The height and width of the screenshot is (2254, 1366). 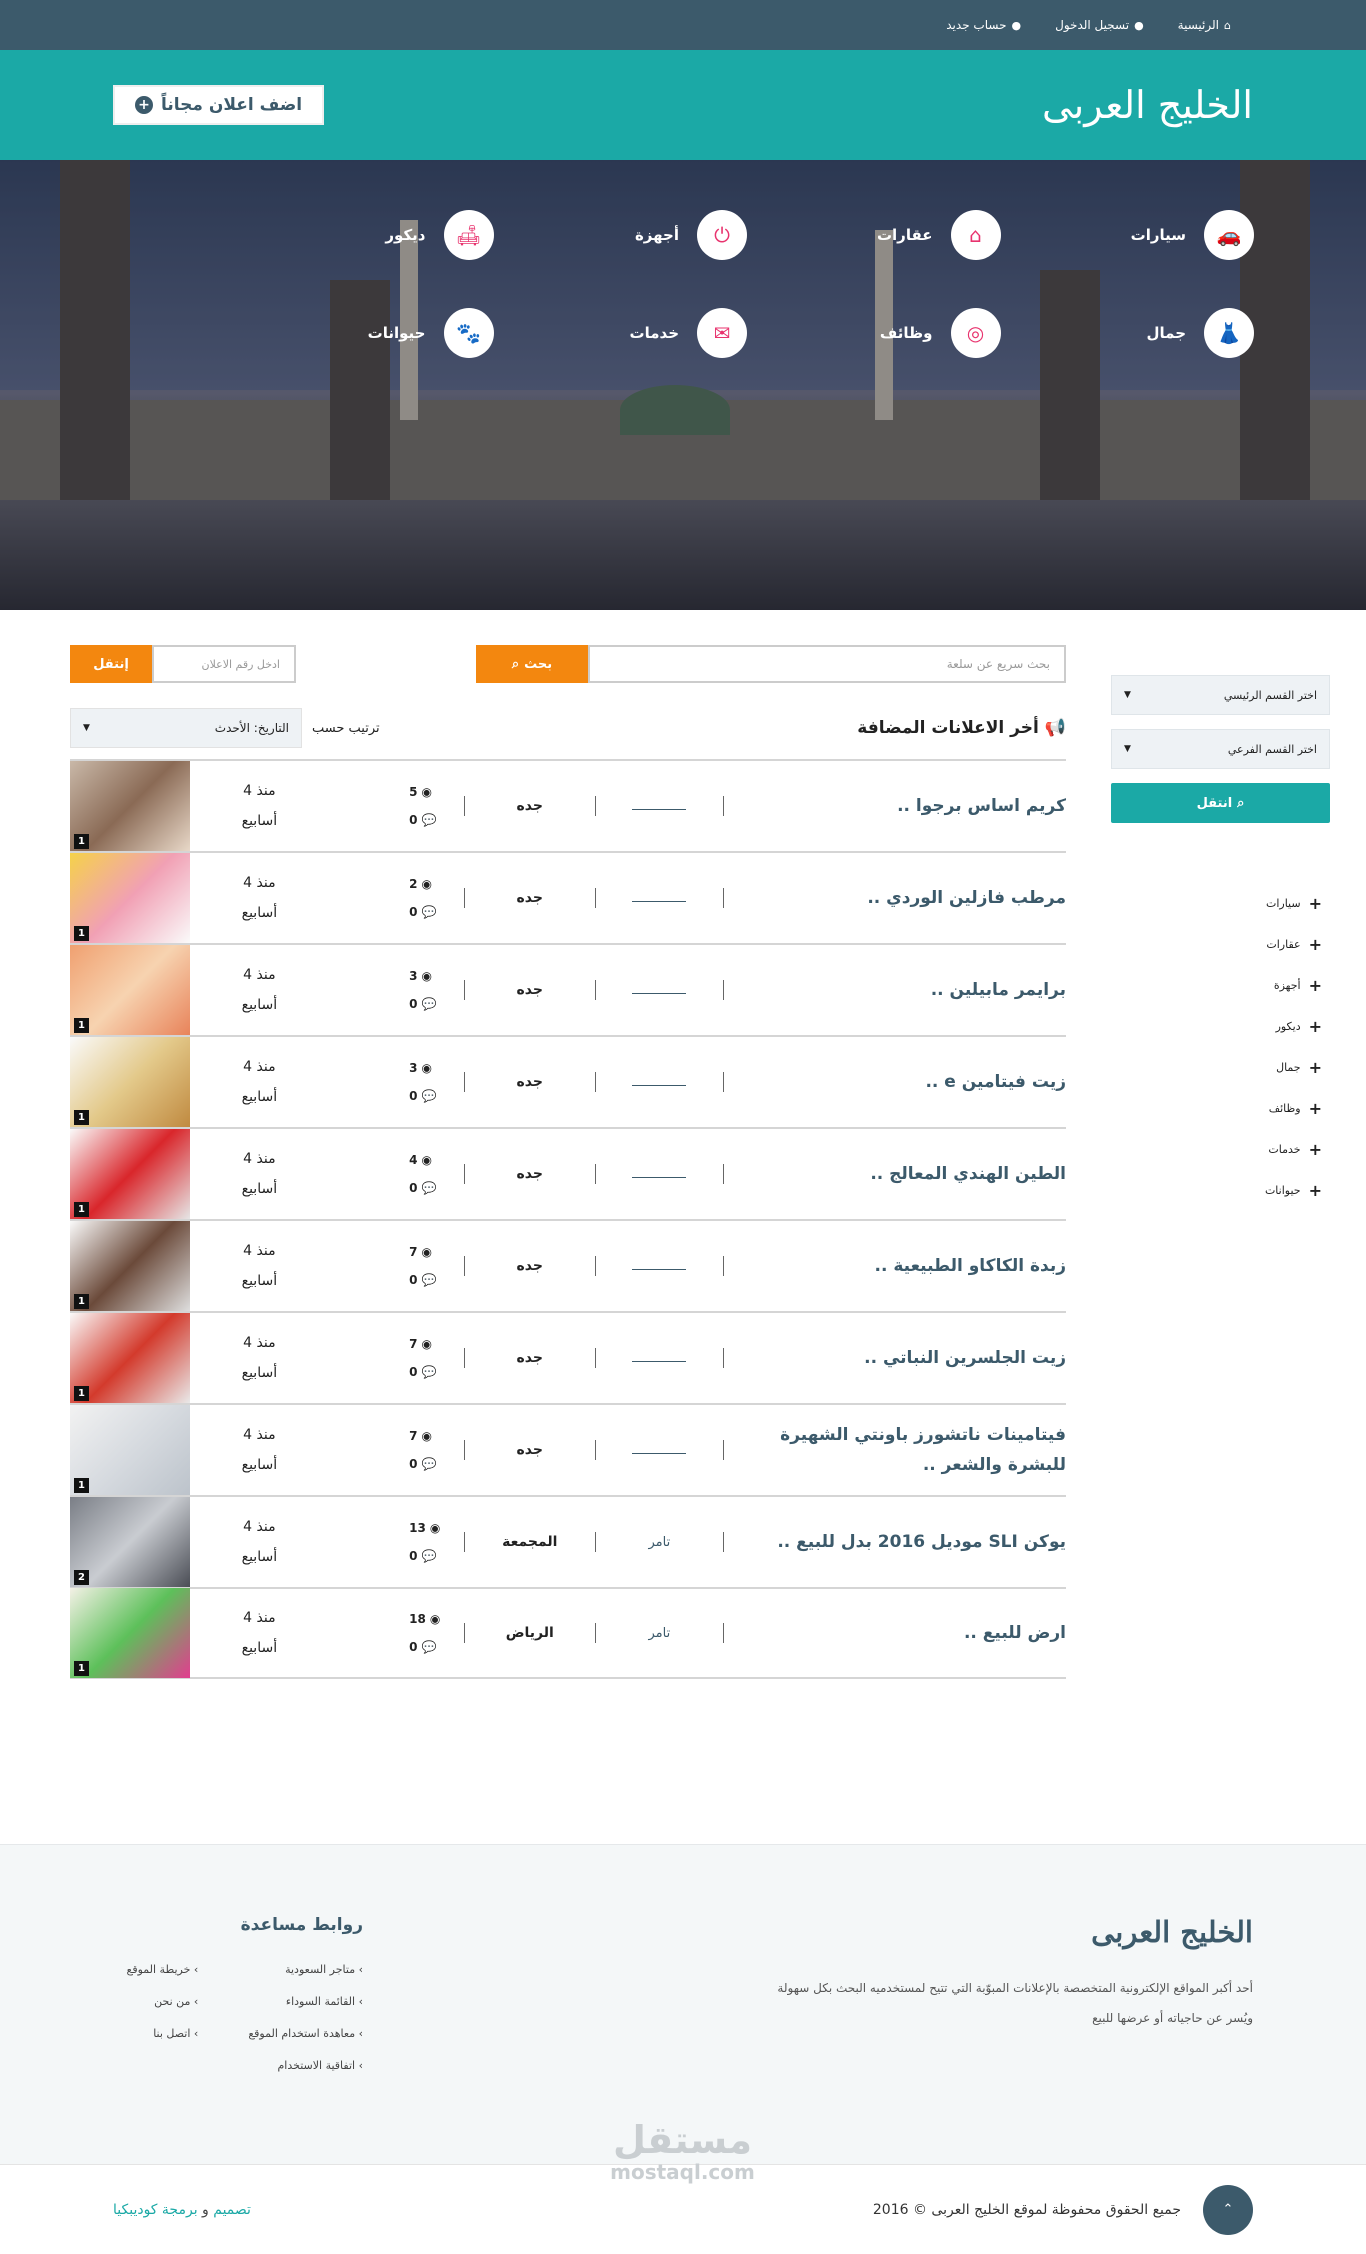 I want to click on ad-title: كريم اساس برجوا .., so click(x=895, y=806).